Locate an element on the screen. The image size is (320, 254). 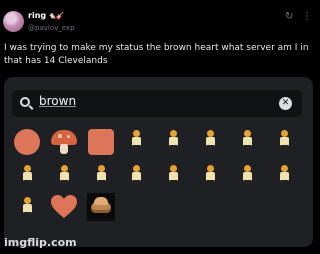
bread-image is located at coordinates (101, 207).